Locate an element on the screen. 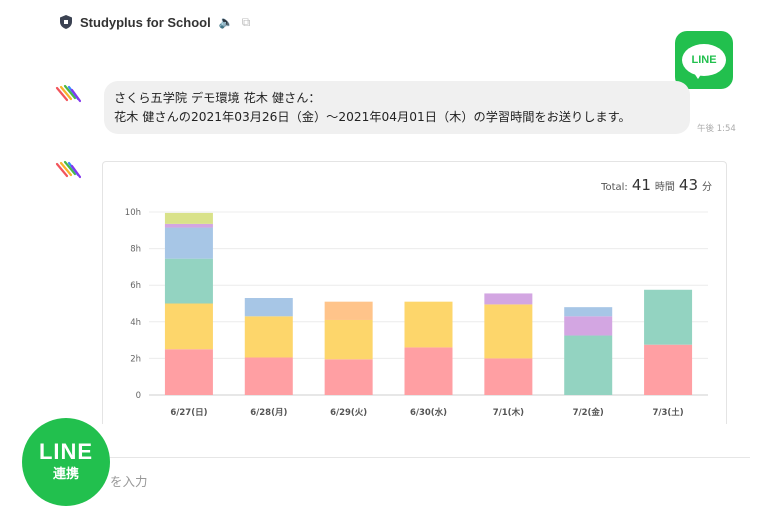  line-link-button: LINE 連携 is located at coordinates (66, 462).